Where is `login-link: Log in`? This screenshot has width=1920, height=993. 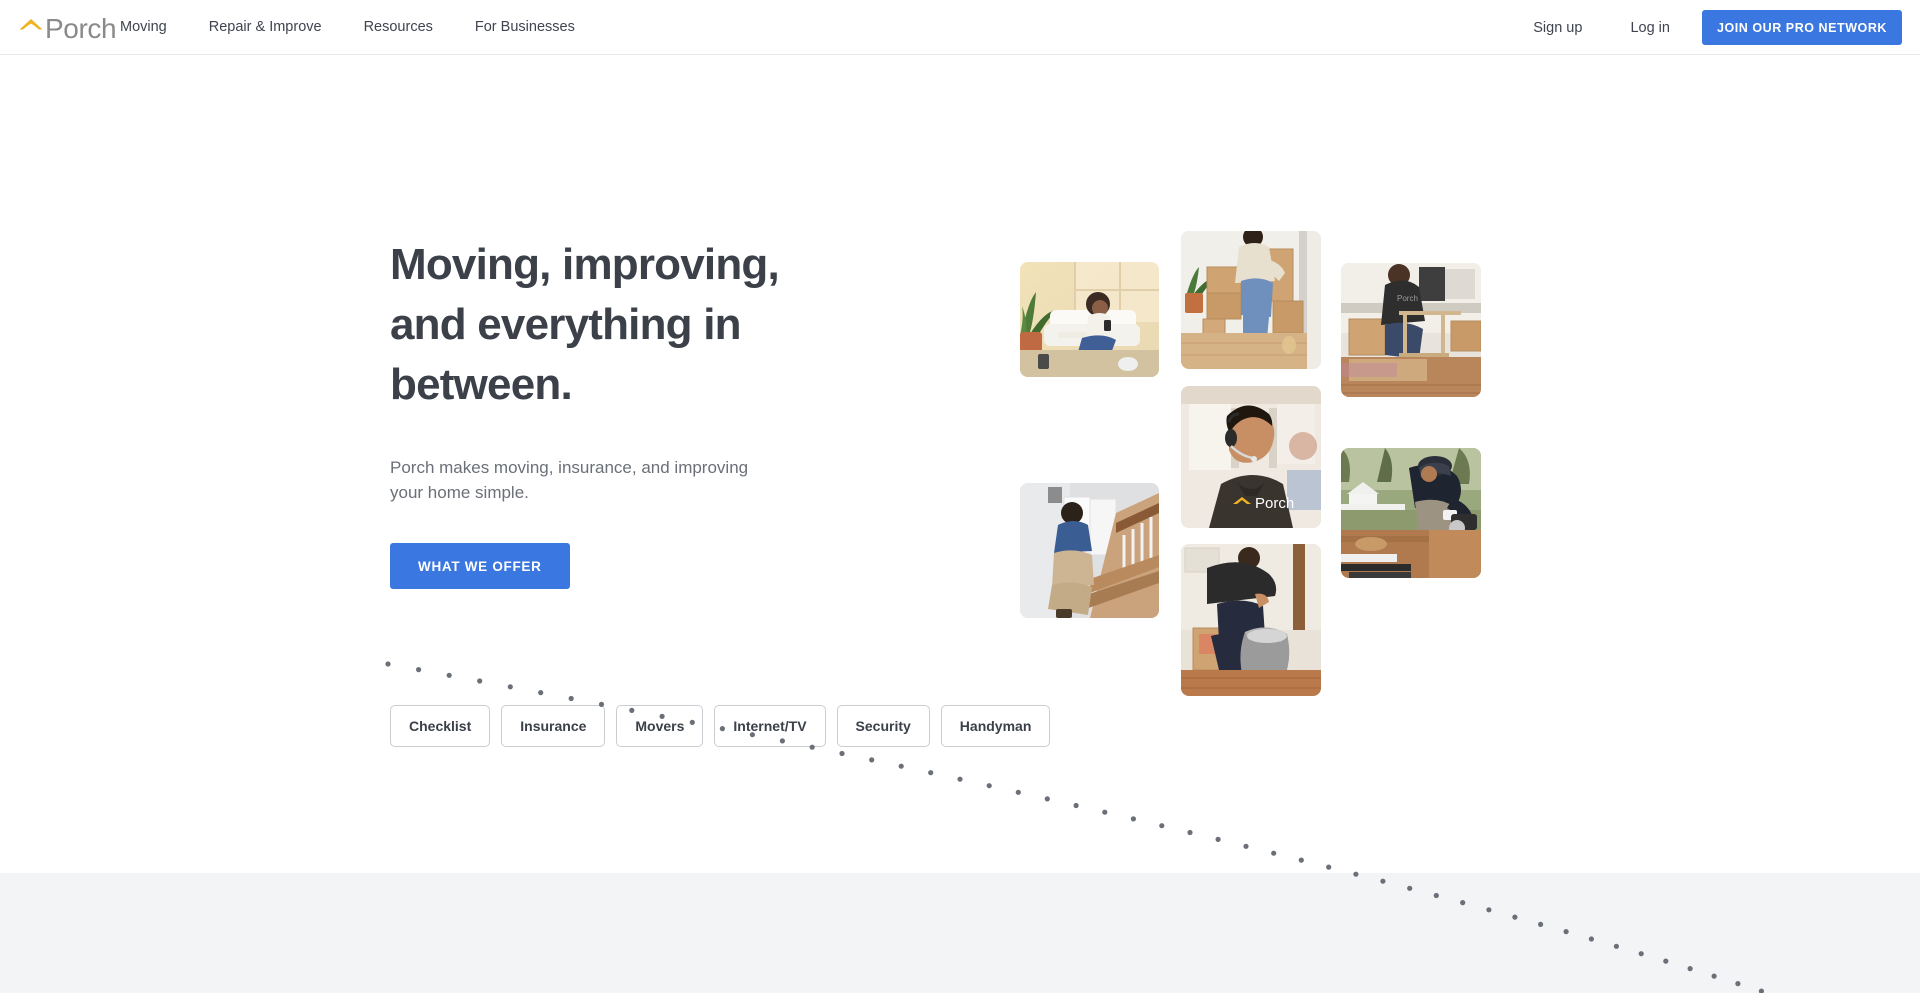
login-link: Log in is located at coordinates (1650, 28).